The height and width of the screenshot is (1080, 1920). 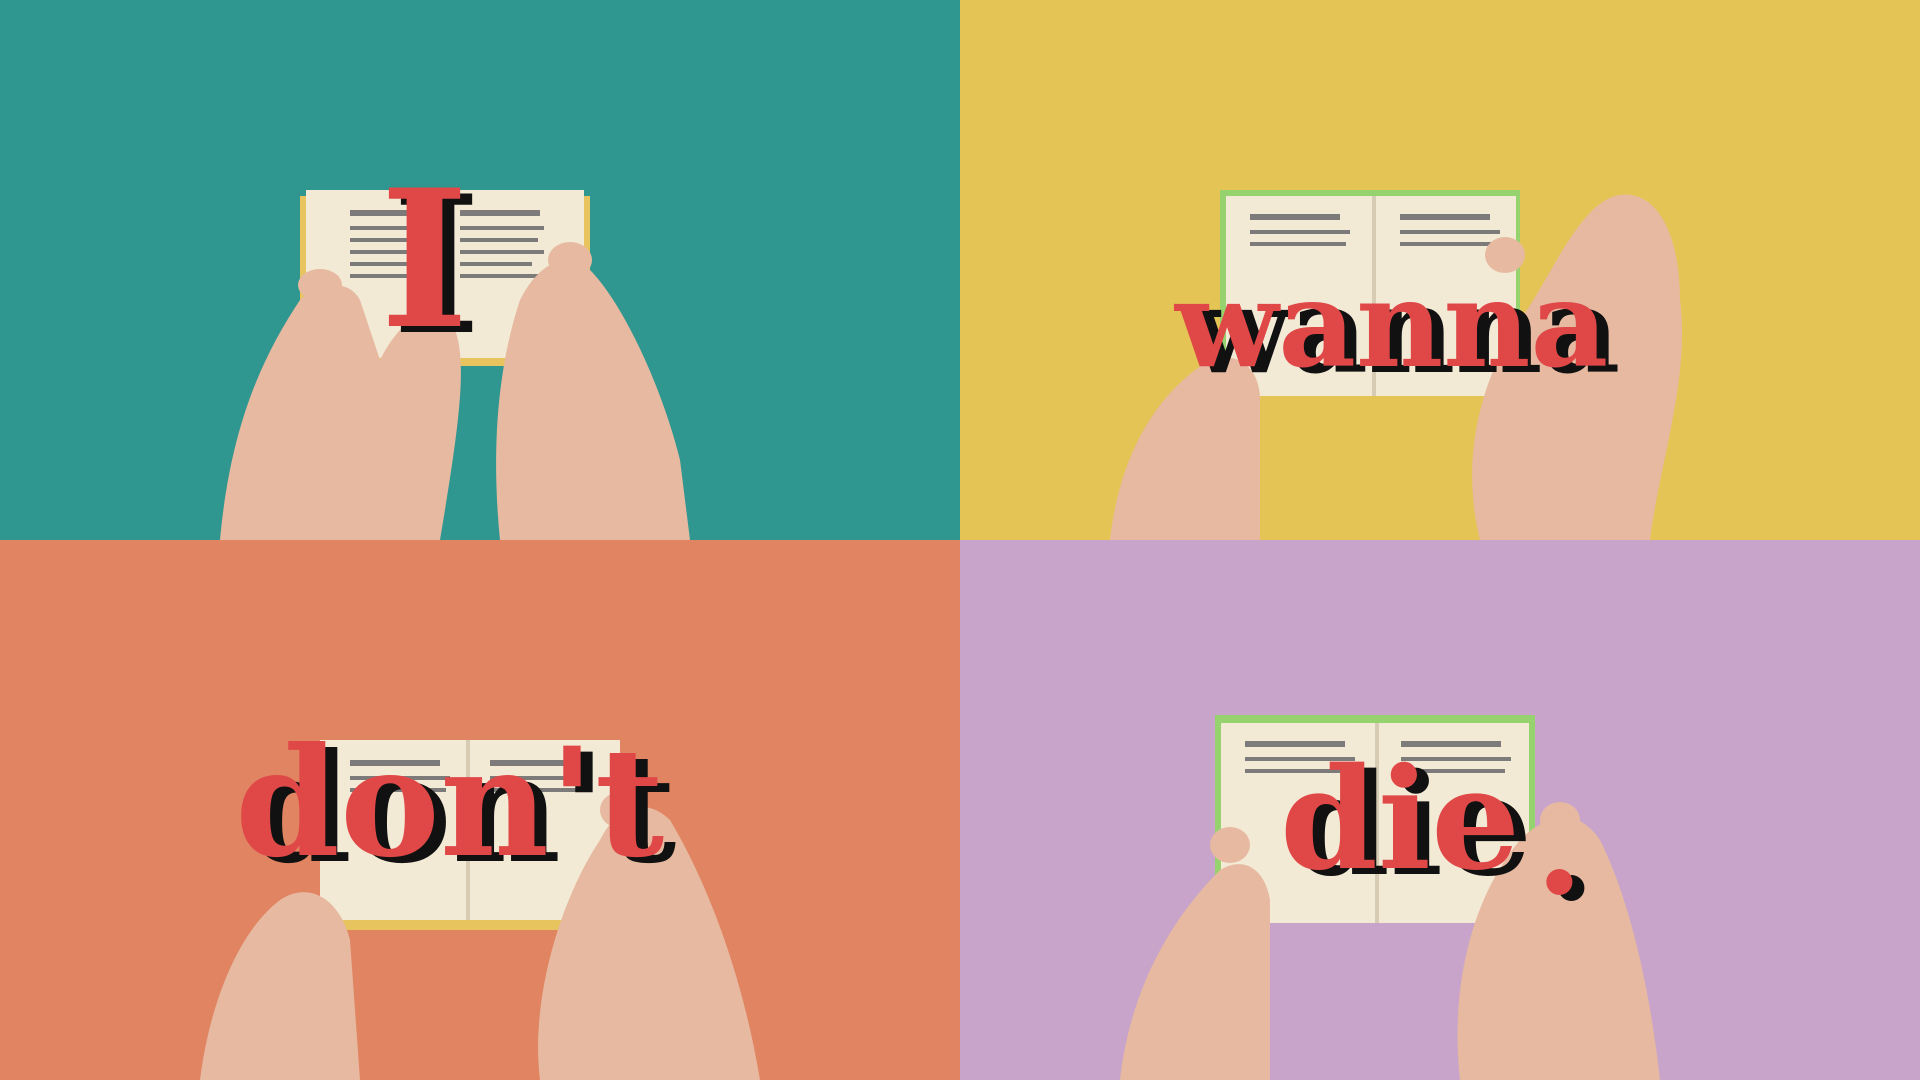 I want to click on word-front: don't, so click(x=450, y=803).